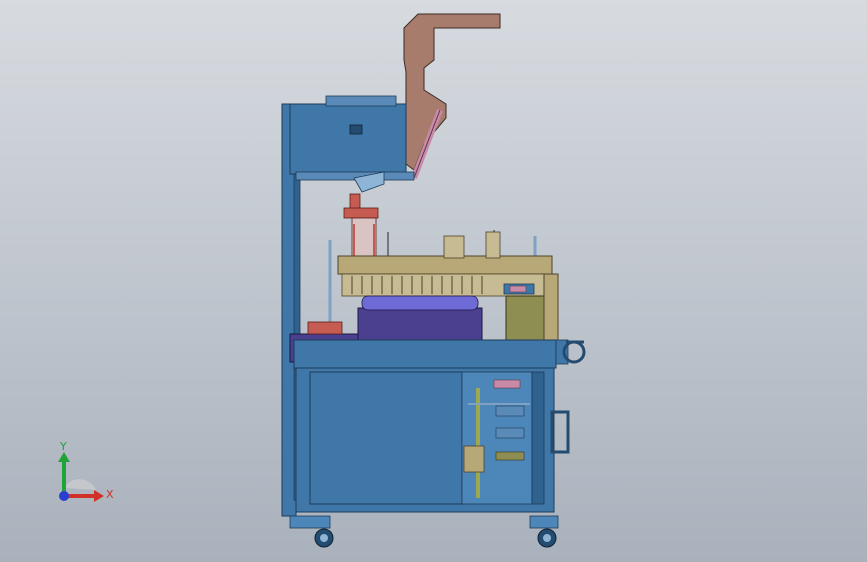 Image resolution: width=867 pixels, height=562 pixels. I want to click on table-top, so click(425, 354).